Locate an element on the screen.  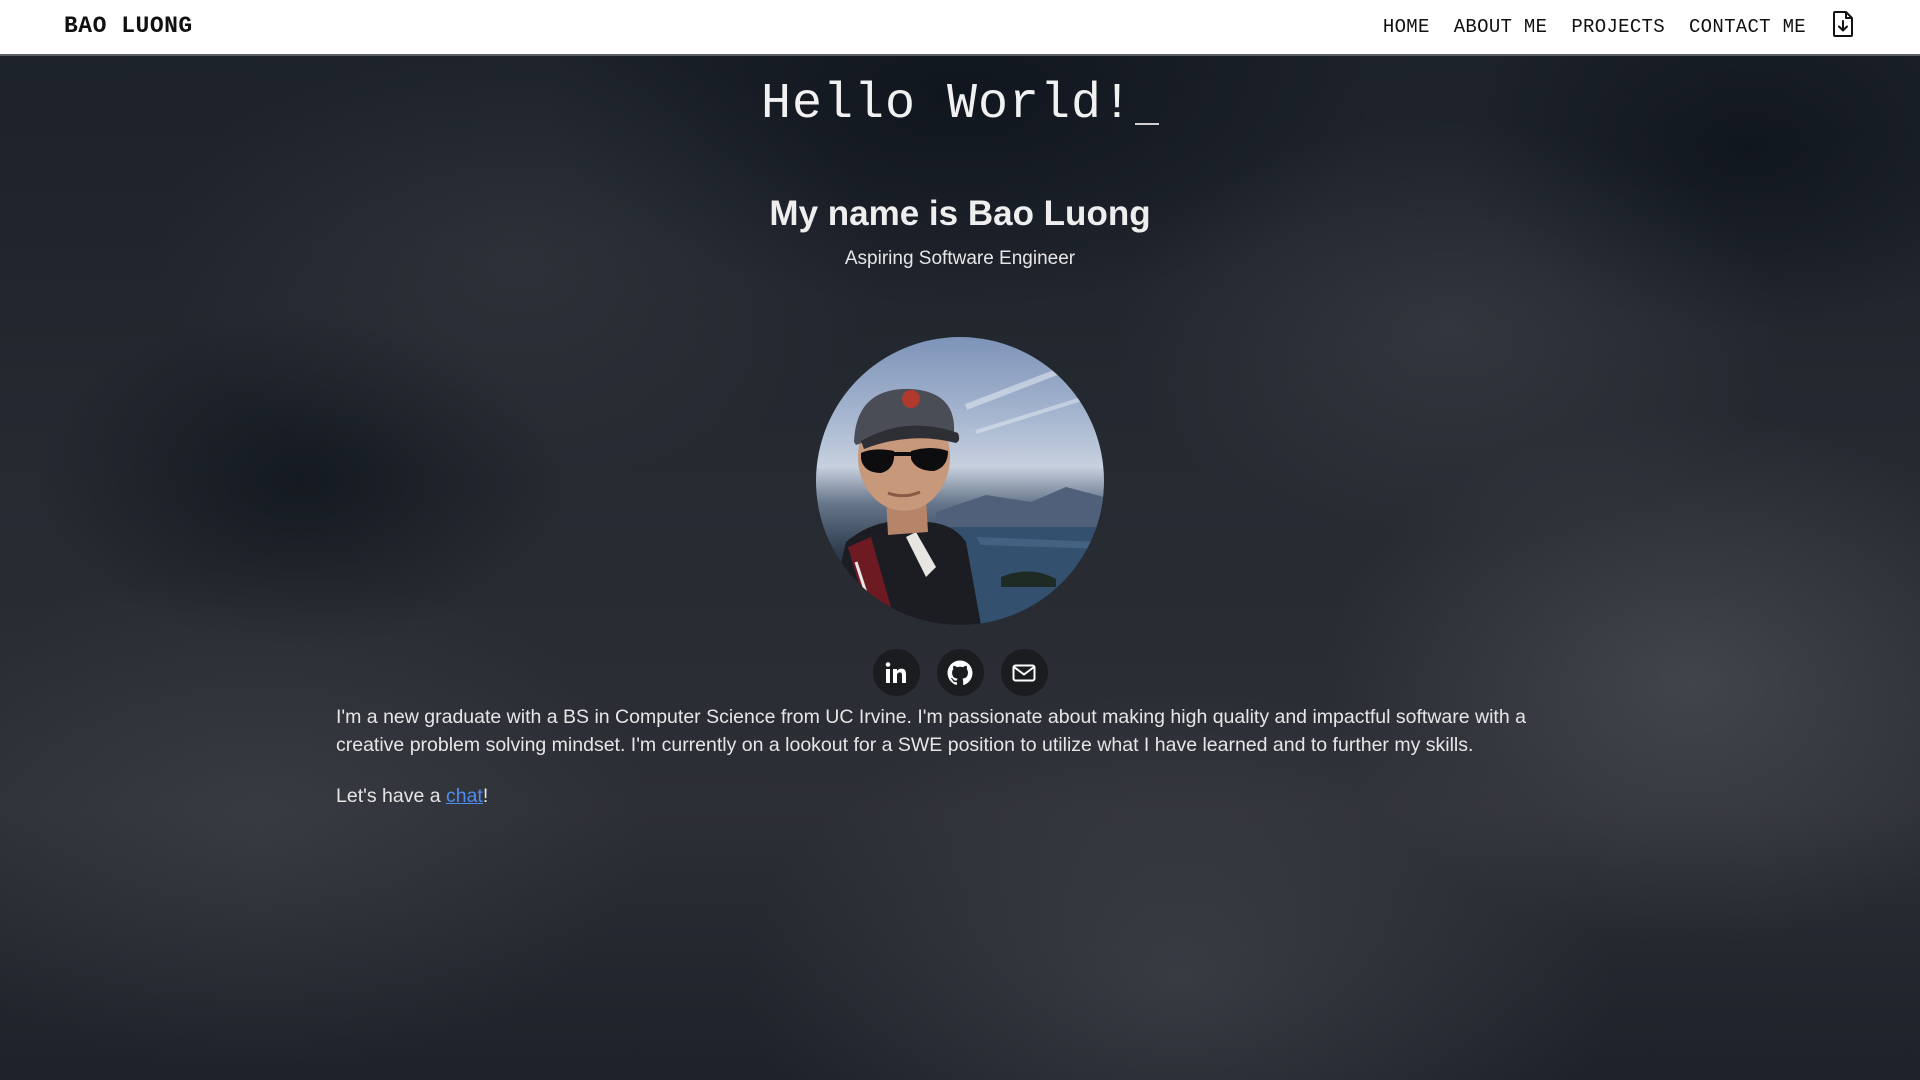
tagline: Aspiring Software Engineer is located at coordinates (960, 258).